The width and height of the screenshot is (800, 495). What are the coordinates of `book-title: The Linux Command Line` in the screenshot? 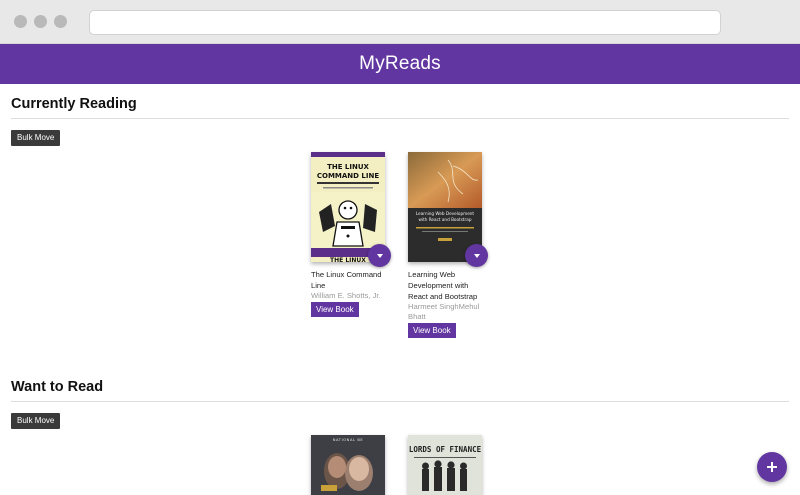 It's located at (346, 280).